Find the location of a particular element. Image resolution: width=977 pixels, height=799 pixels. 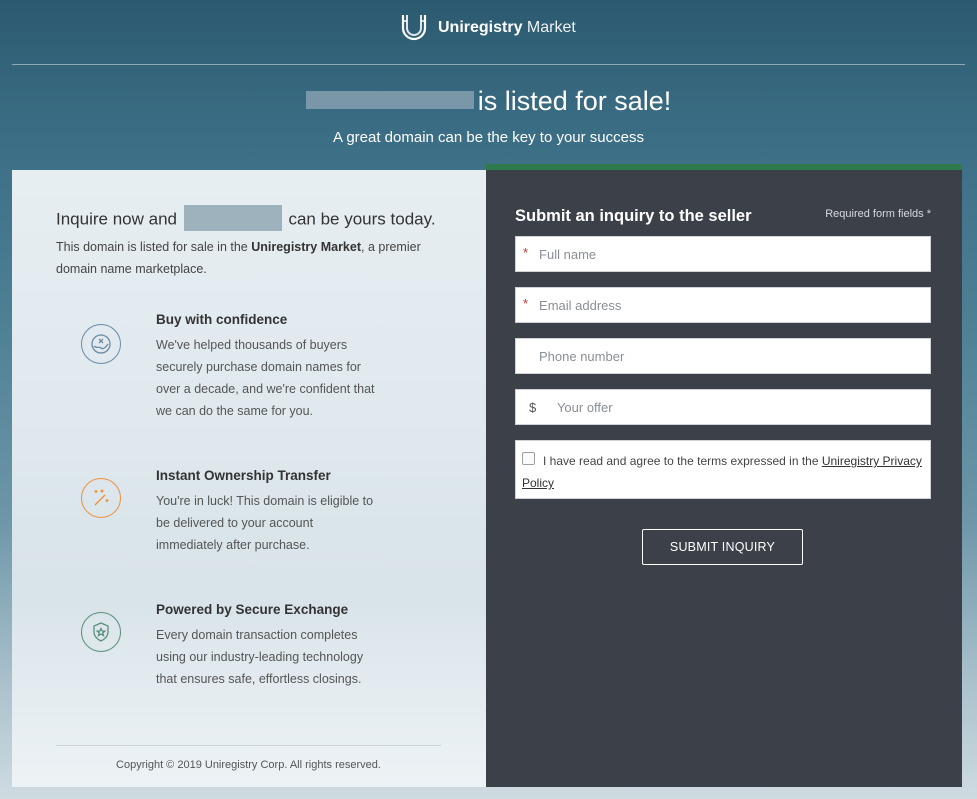

info-title: Inquire now and can be yours today. is located at coordinates (246, 219).